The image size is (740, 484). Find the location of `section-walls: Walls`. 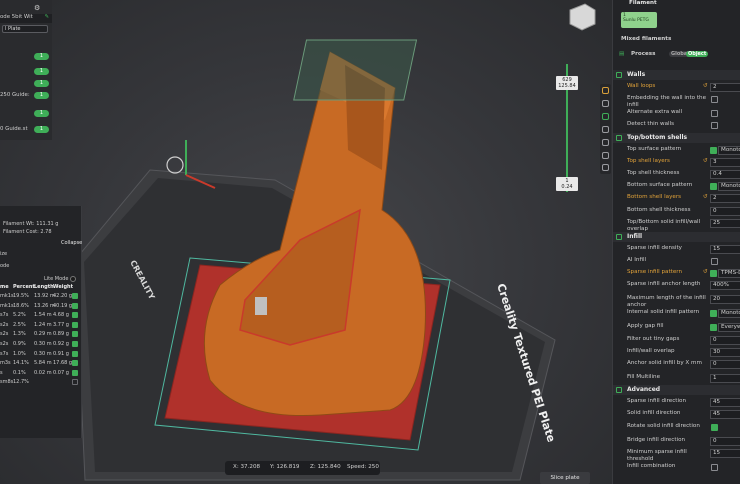

section-walls: Walls is located at coordinates (676, 75).